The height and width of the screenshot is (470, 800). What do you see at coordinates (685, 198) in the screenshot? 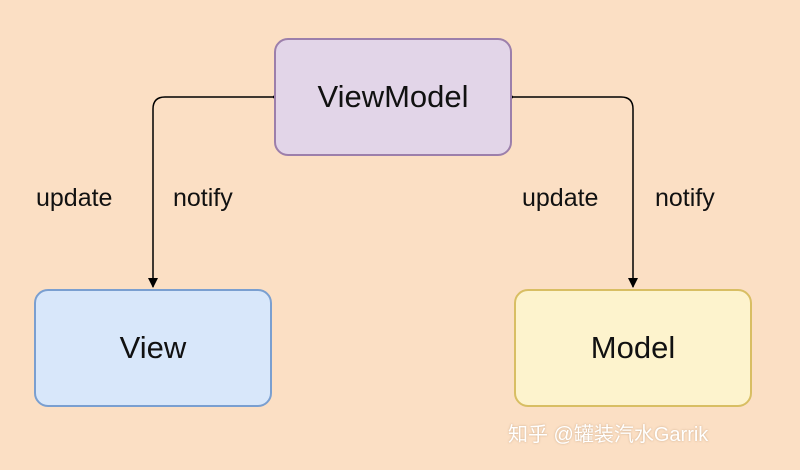
I see `right-notify-label: notify` at bounding box center [685, 198].